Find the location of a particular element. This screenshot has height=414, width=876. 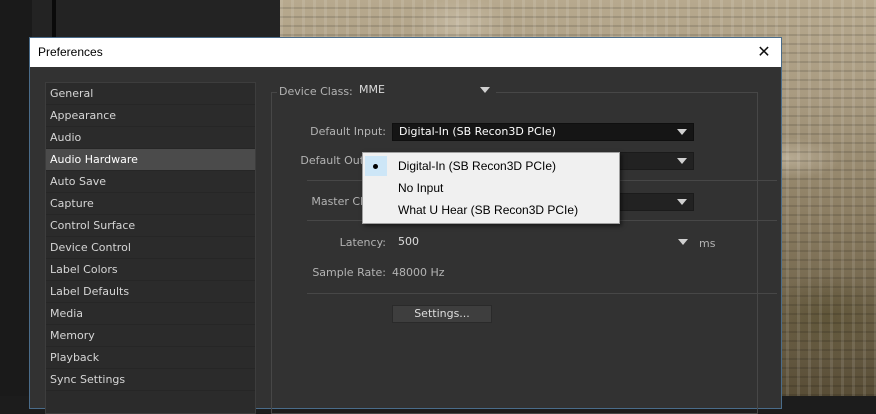

sidebar-item-appearance: Appearance is located at coordinates (150, 116).